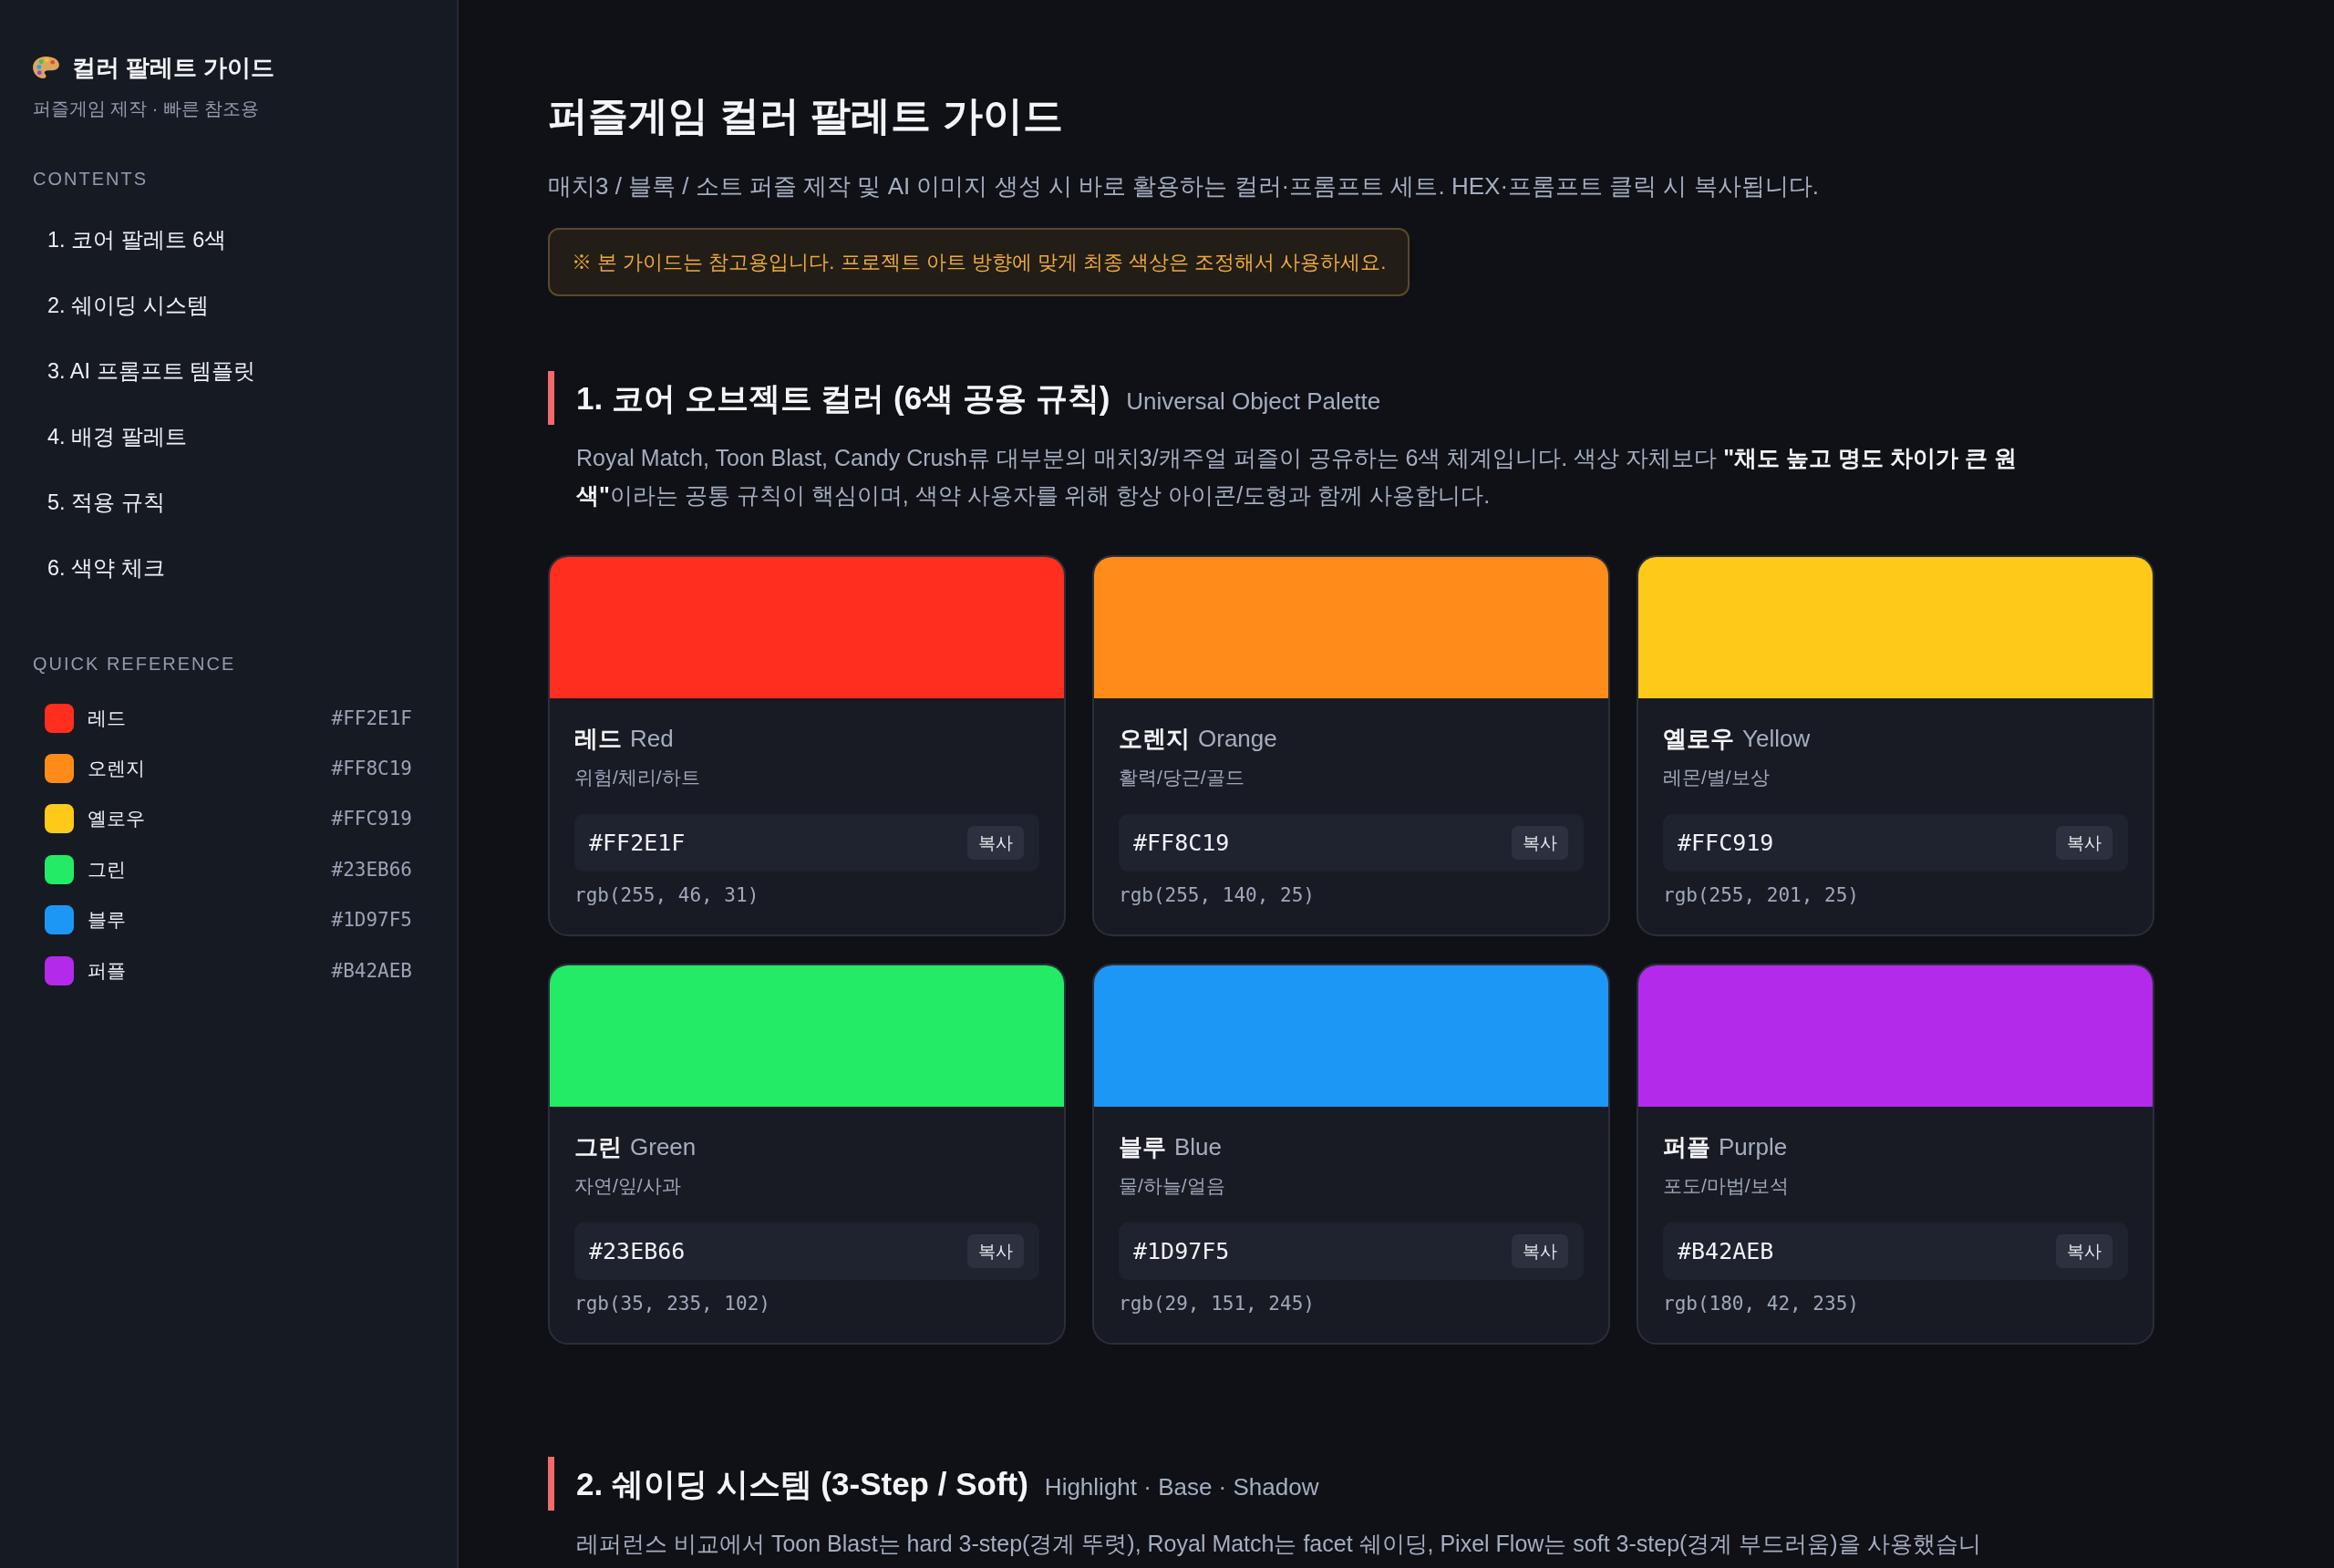 Image resolution: width=2334 pixels, height=1568 pixels. I want to click on color-name-english: Purple, so click(1753, 1147).